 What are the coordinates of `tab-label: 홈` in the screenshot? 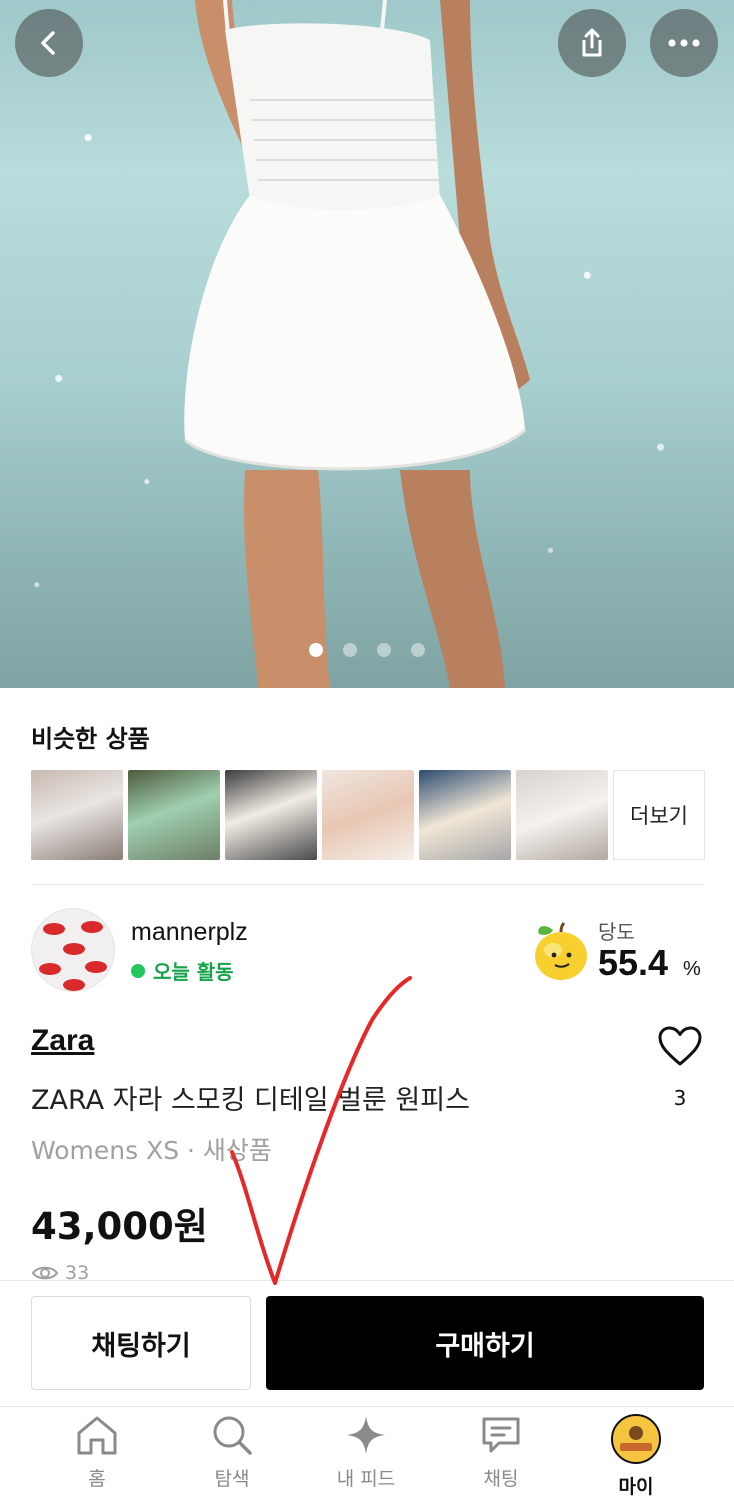 It's located at (97, 1479).